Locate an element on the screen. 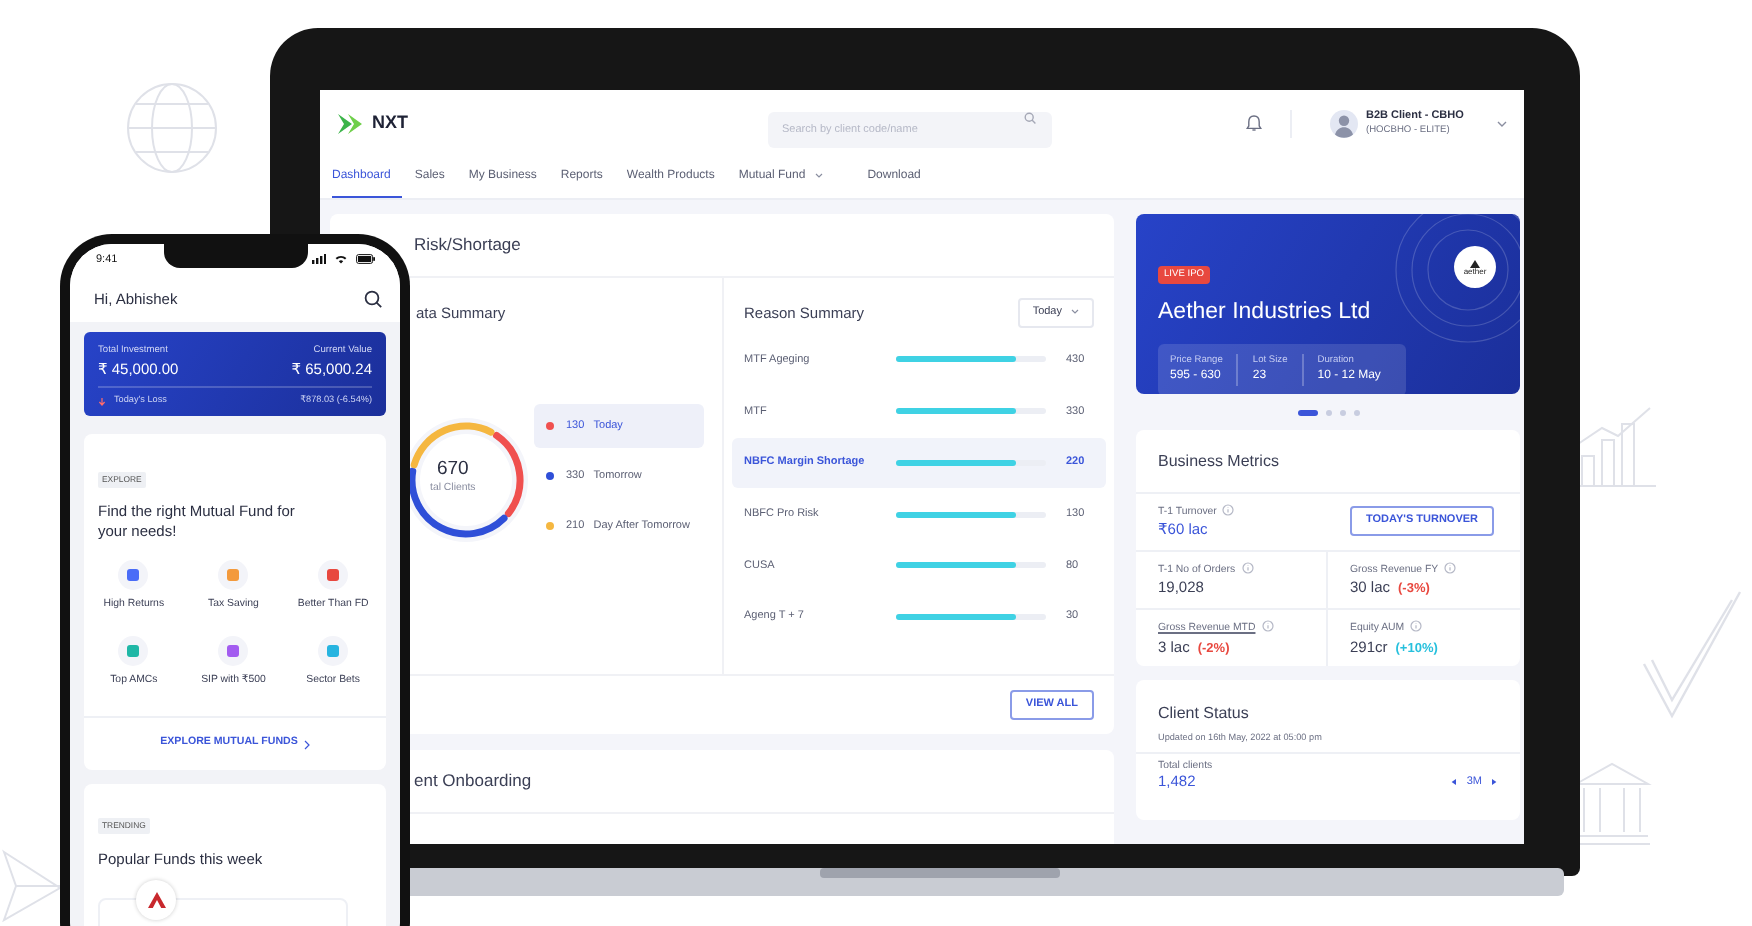 The image size is (1752, 926). company-name: Aether Industries Ltd is located at coordinates (1265, 313).